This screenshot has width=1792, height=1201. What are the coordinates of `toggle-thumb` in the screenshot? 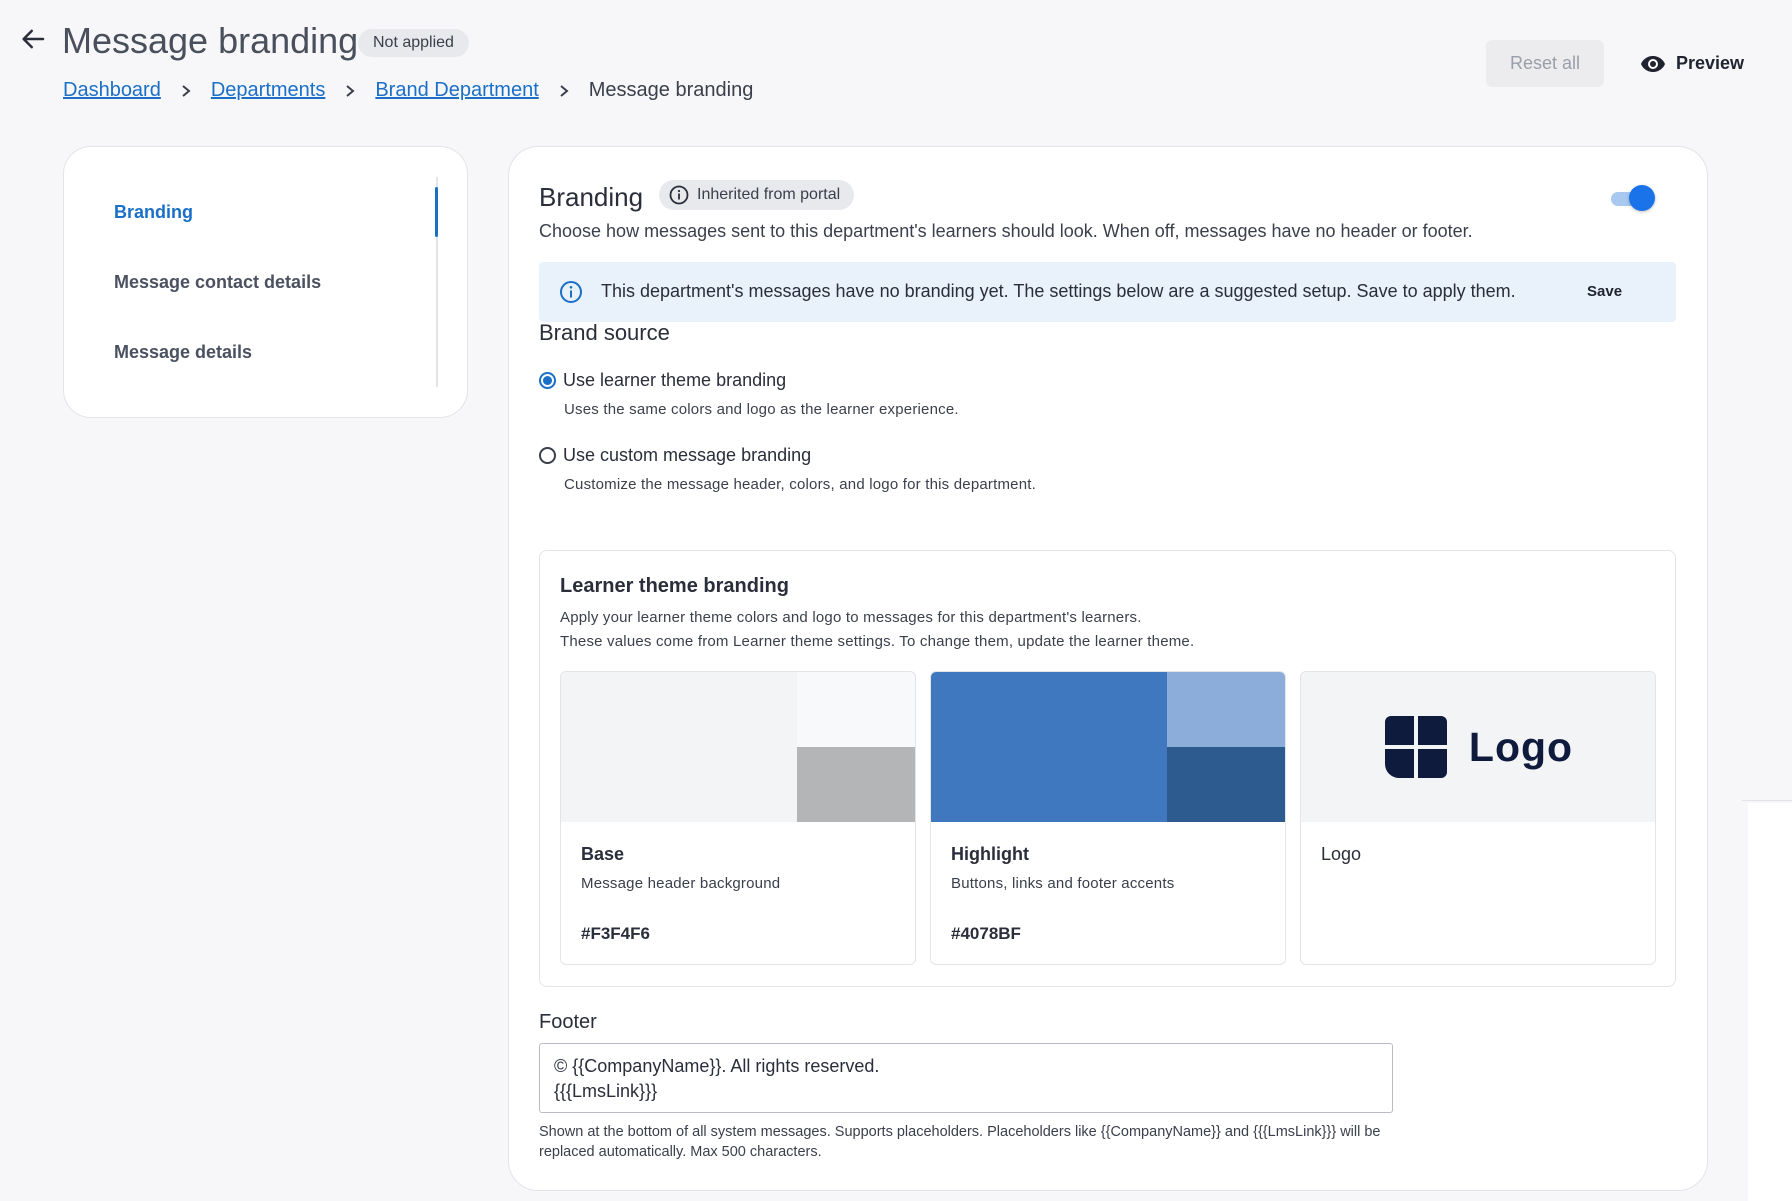 It's located at (1642, 198).